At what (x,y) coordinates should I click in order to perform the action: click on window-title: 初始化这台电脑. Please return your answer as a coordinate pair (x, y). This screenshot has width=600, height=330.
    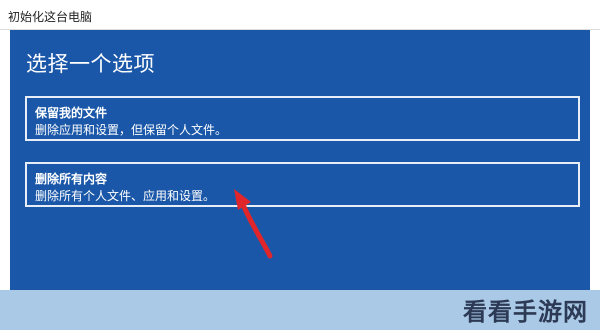
    Looking at the image, I should click on (50, 17).